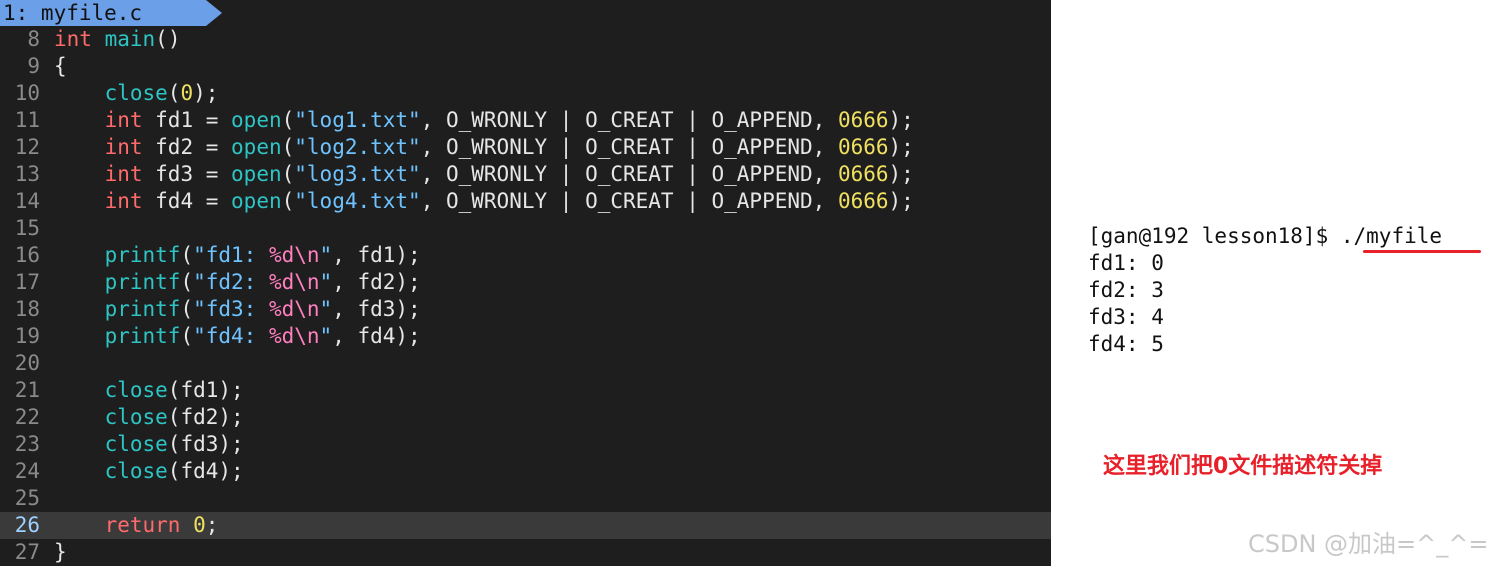 This screenshot has height=566, width=1497. I want to click on line-number: 18, so click(27, 309).